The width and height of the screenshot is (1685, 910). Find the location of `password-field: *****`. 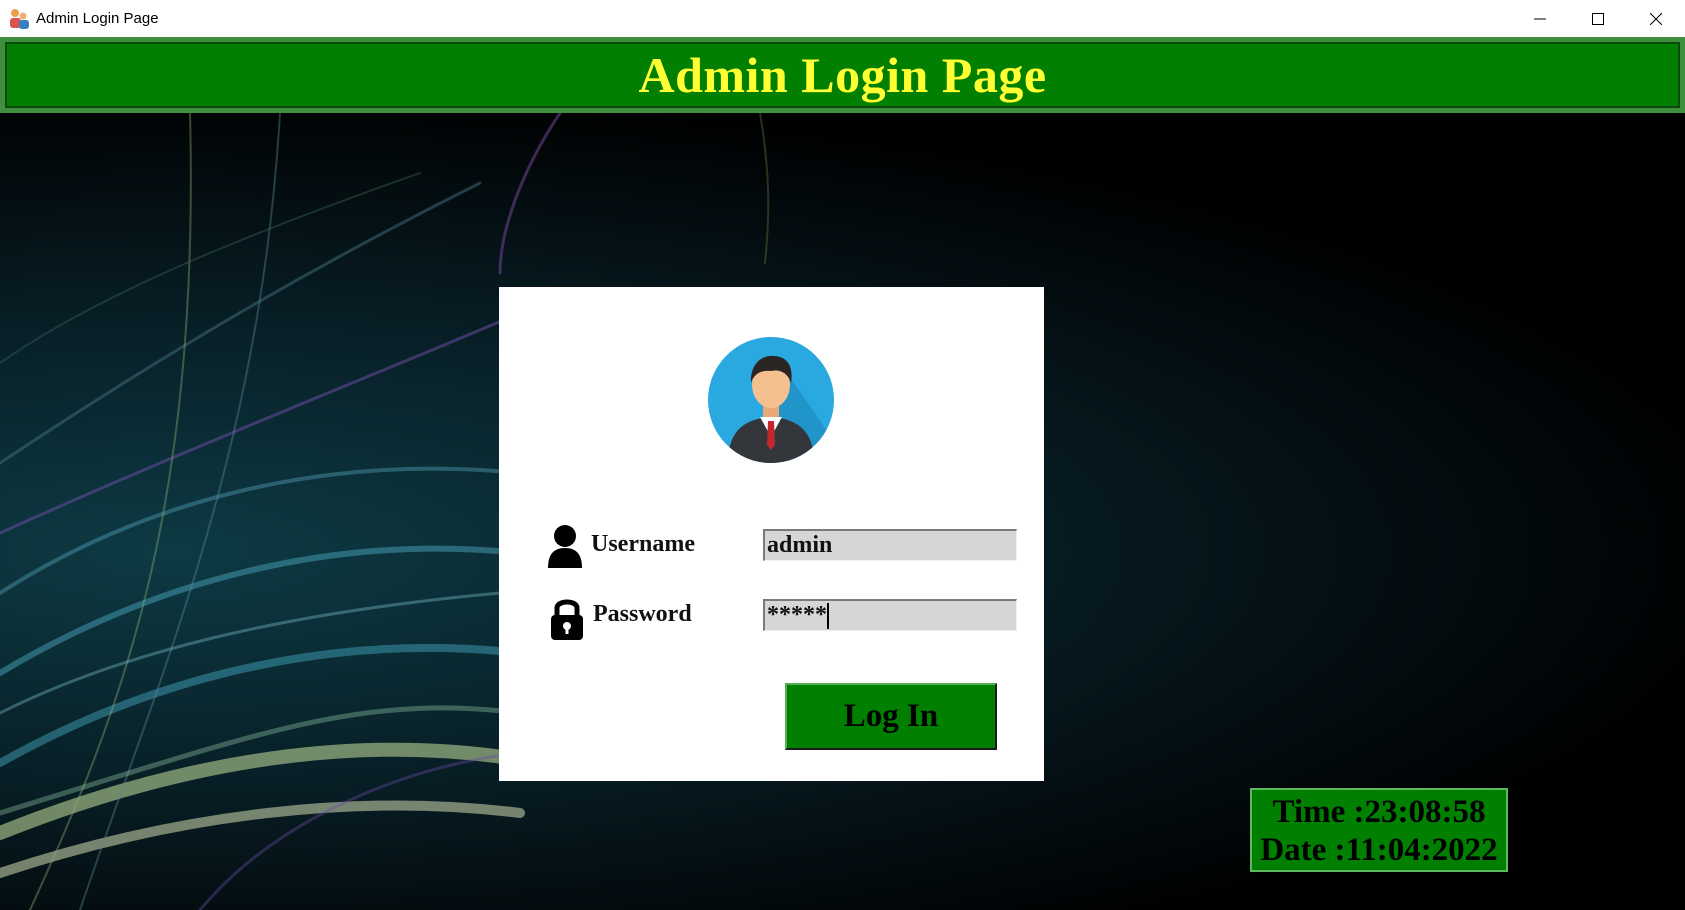

password-field: ***** is located at coordinates (890, 615).